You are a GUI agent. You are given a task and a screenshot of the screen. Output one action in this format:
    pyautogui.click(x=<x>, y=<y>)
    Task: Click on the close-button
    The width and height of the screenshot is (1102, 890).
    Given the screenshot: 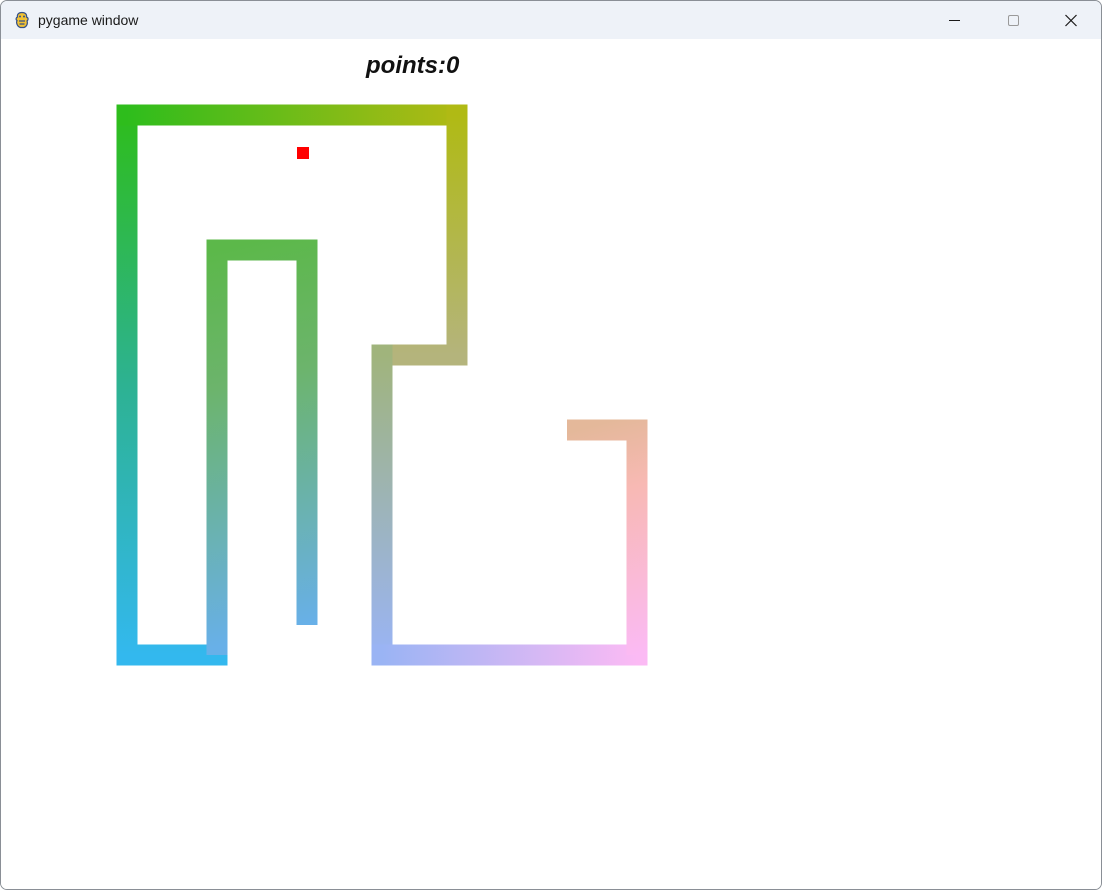 What is the action you would take?
    pyautogui.click(x=1070, y=20)
    